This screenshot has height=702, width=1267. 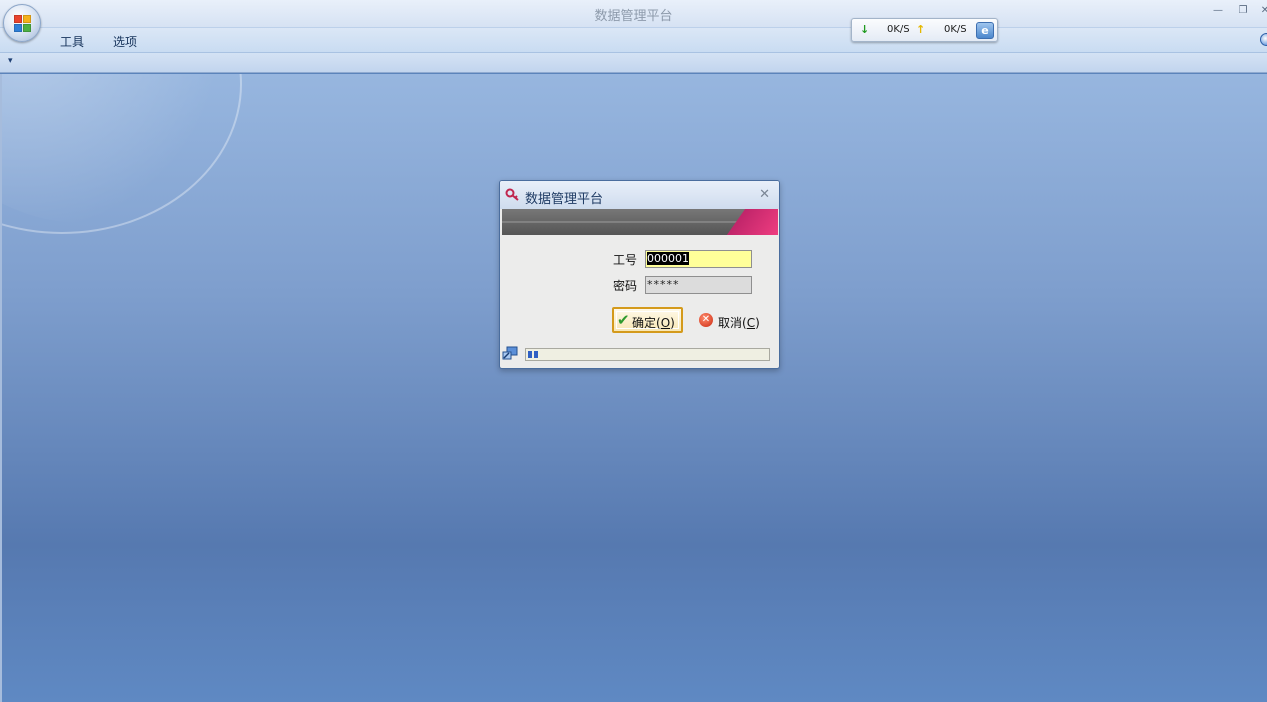 What do you see at coordinates (510, 353) in the screenshot?
I see `network-connection-icon` at bounding box center [510, 353].